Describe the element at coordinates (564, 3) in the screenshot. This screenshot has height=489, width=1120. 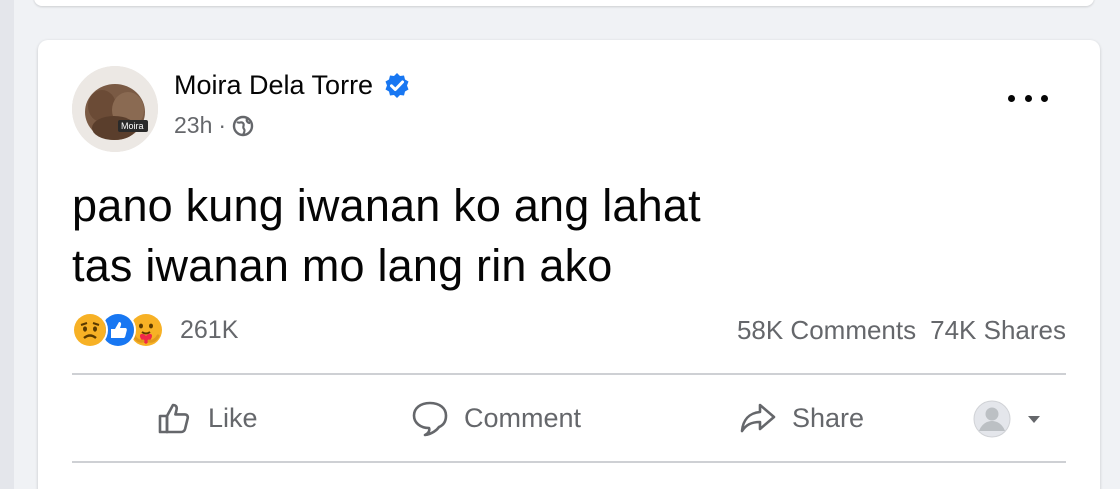
I see `previous-post-card` at that location.